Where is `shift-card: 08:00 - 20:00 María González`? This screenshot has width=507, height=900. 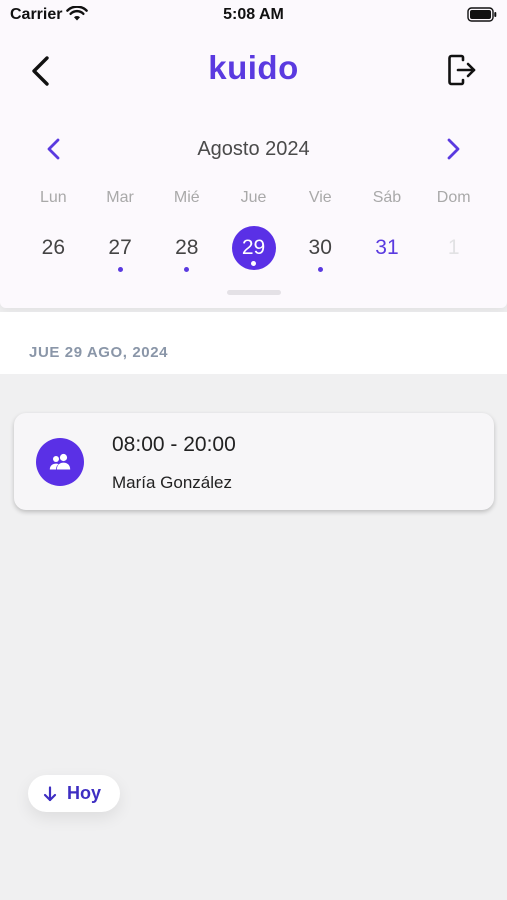 shift-card: 08:00 - 20:00 María González is located at coordinates (254, 461).